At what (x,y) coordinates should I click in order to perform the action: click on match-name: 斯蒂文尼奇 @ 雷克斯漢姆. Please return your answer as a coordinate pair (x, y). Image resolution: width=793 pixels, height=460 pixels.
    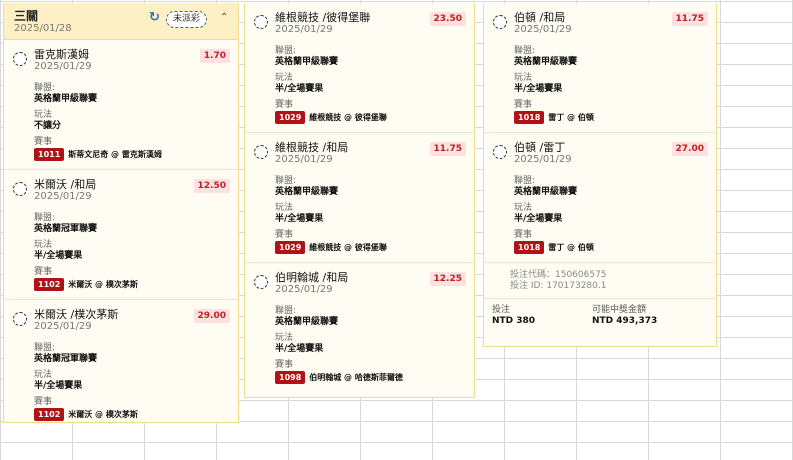
    Looking at the image, I should click on (115, 154).